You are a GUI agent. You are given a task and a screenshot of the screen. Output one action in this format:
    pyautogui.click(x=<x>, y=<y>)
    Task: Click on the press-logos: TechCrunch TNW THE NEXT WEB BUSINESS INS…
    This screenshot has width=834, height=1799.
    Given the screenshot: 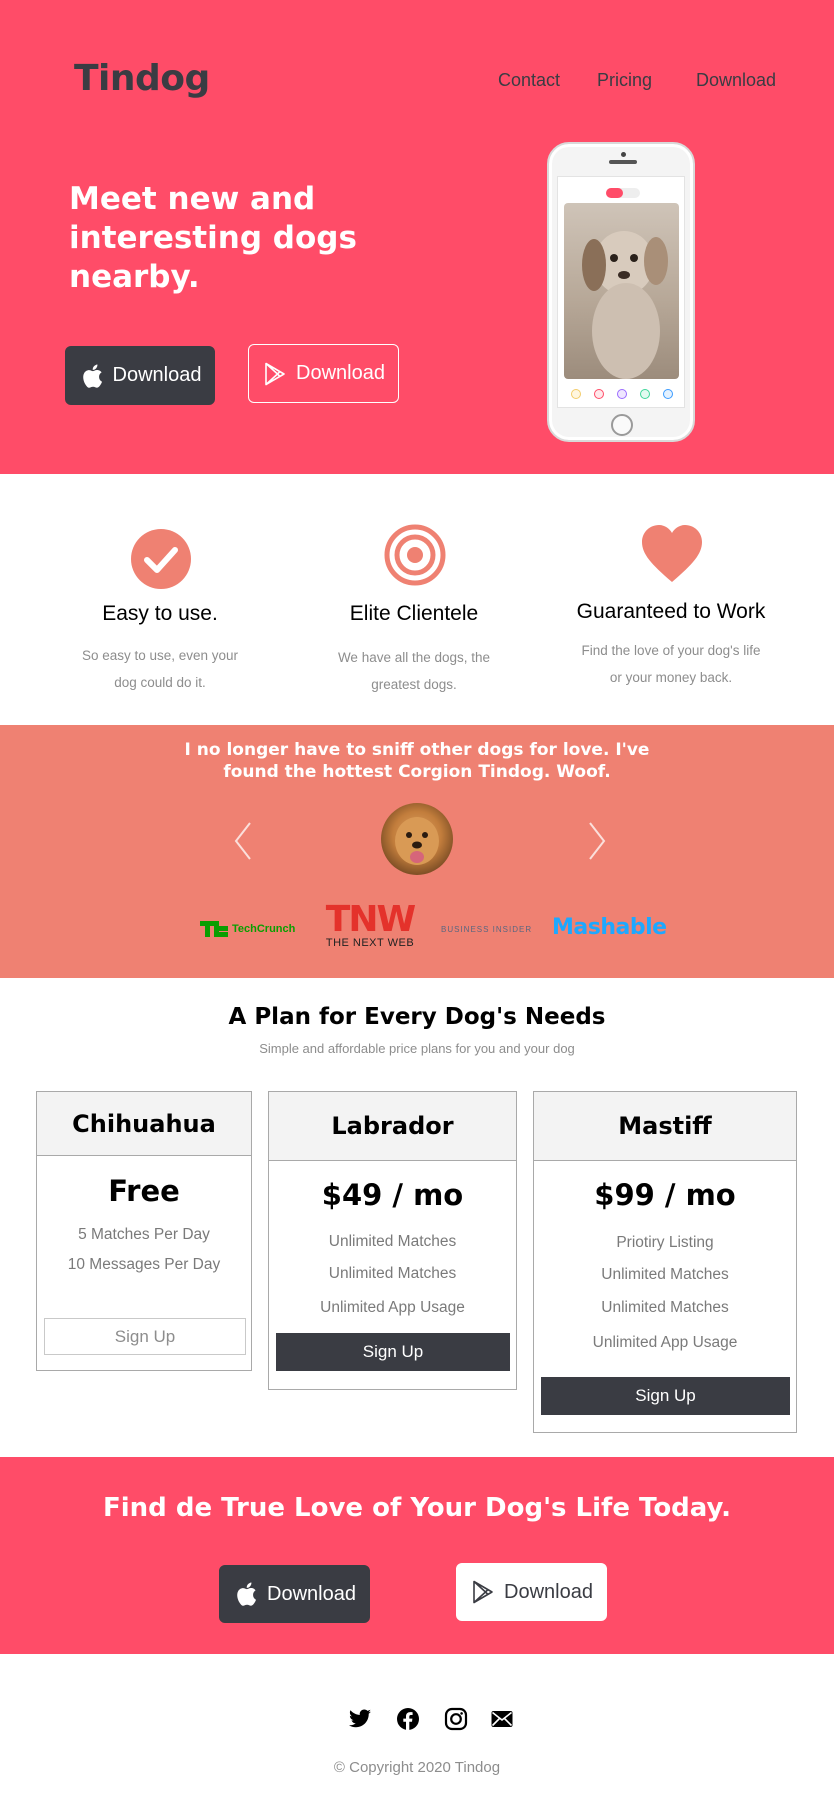 What is the action you would take?
    pyautogui.click(x=417, y=927)
    